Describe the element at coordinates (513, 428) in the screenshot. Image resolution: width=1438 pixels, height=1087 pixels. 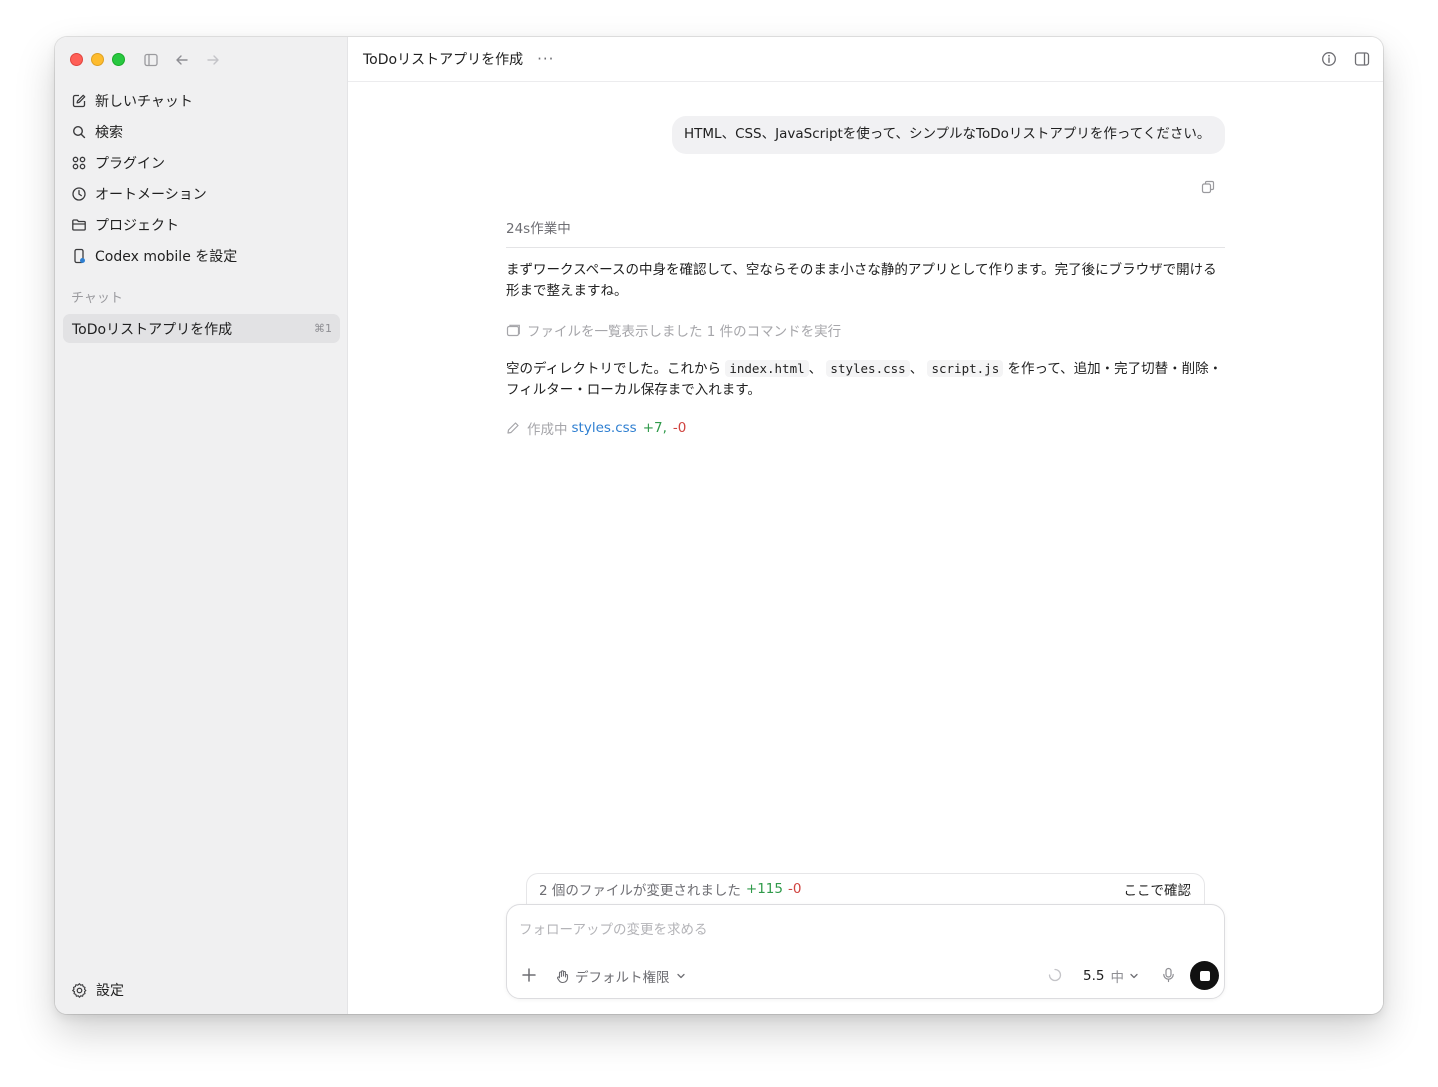
I see `pencil-icon` at that location.